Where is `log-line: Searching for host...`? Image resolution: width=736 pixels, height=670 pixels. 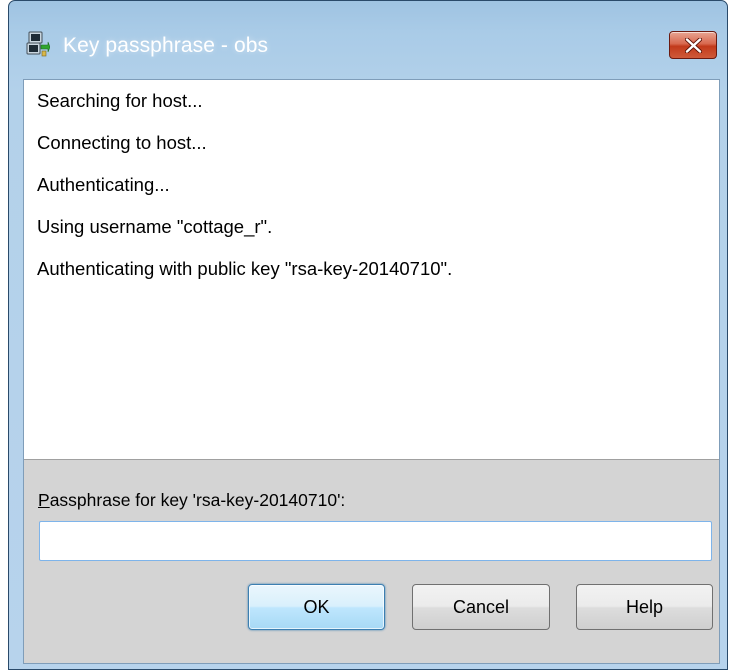
log-line: Searching for host... is located at coordinates (120, 100).